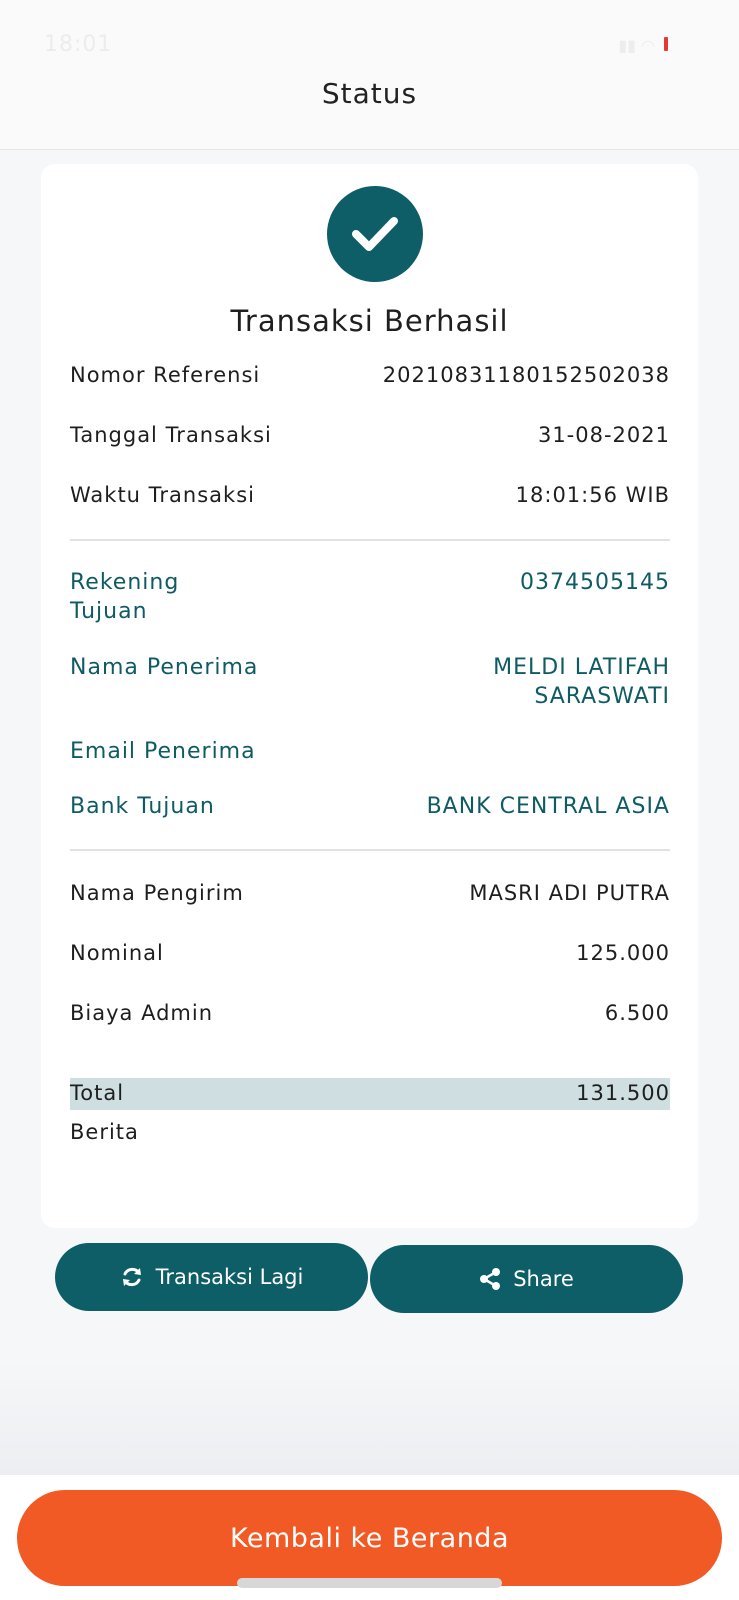 The image size is (739, 1600). Describe the element at coordinates (78, 44) in the screenshot. I see `status-time: 18:01` at that location.